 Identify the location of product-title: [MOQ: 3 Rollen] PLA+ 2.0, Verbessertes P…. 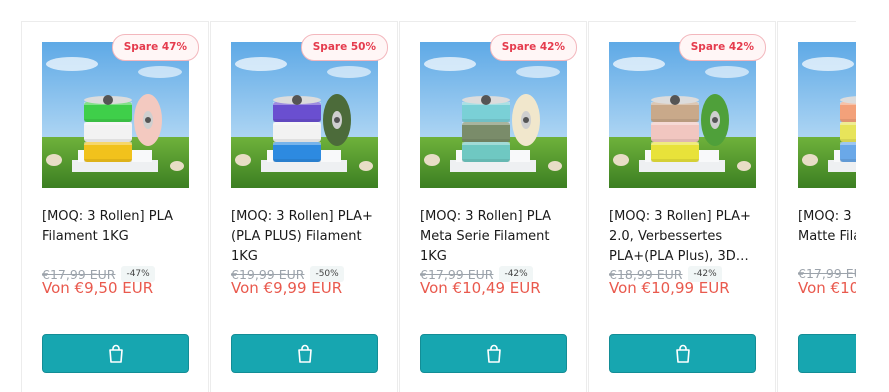
(685, 236).